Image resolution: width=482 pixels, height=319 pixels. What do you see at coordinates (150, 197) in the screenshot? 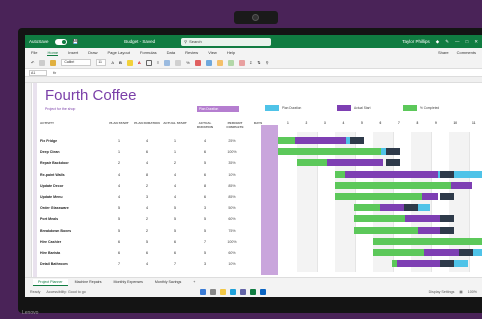
I see `table-row: Update Menu 4 3 4 6 85%` at bounding box center [150, 197].